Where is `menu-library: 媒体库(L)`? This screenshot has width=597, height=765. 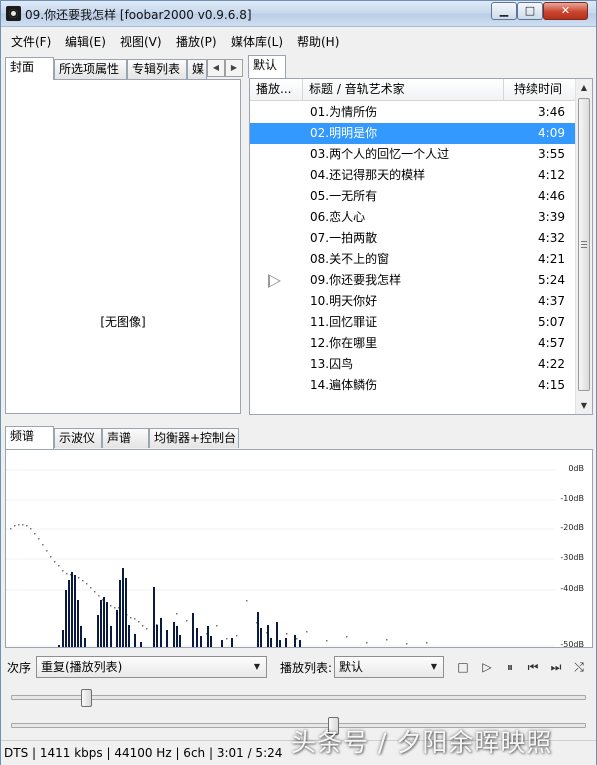
menu-library: 媒体库(L) is located at coordinates (257, 41).